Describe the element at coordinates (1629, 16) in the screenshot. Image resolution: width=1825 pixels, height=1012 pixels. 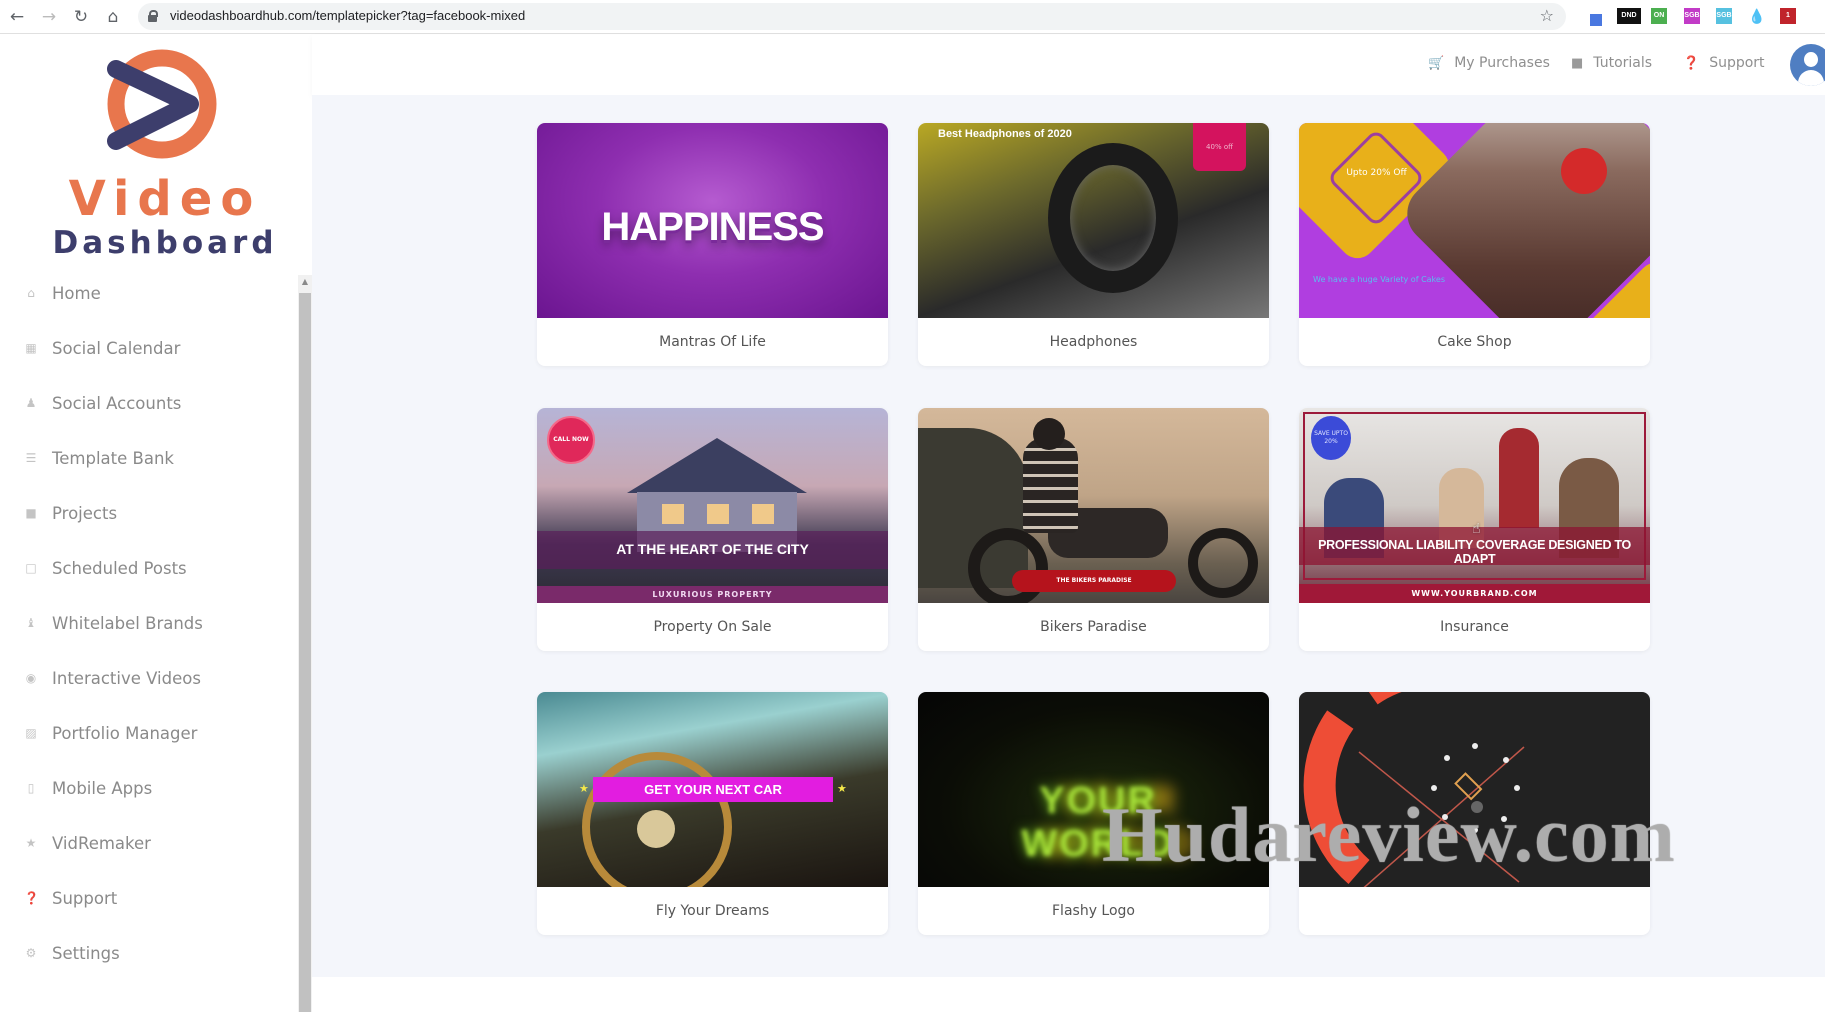
I see `dnd-extension-icon: DND` at that location.